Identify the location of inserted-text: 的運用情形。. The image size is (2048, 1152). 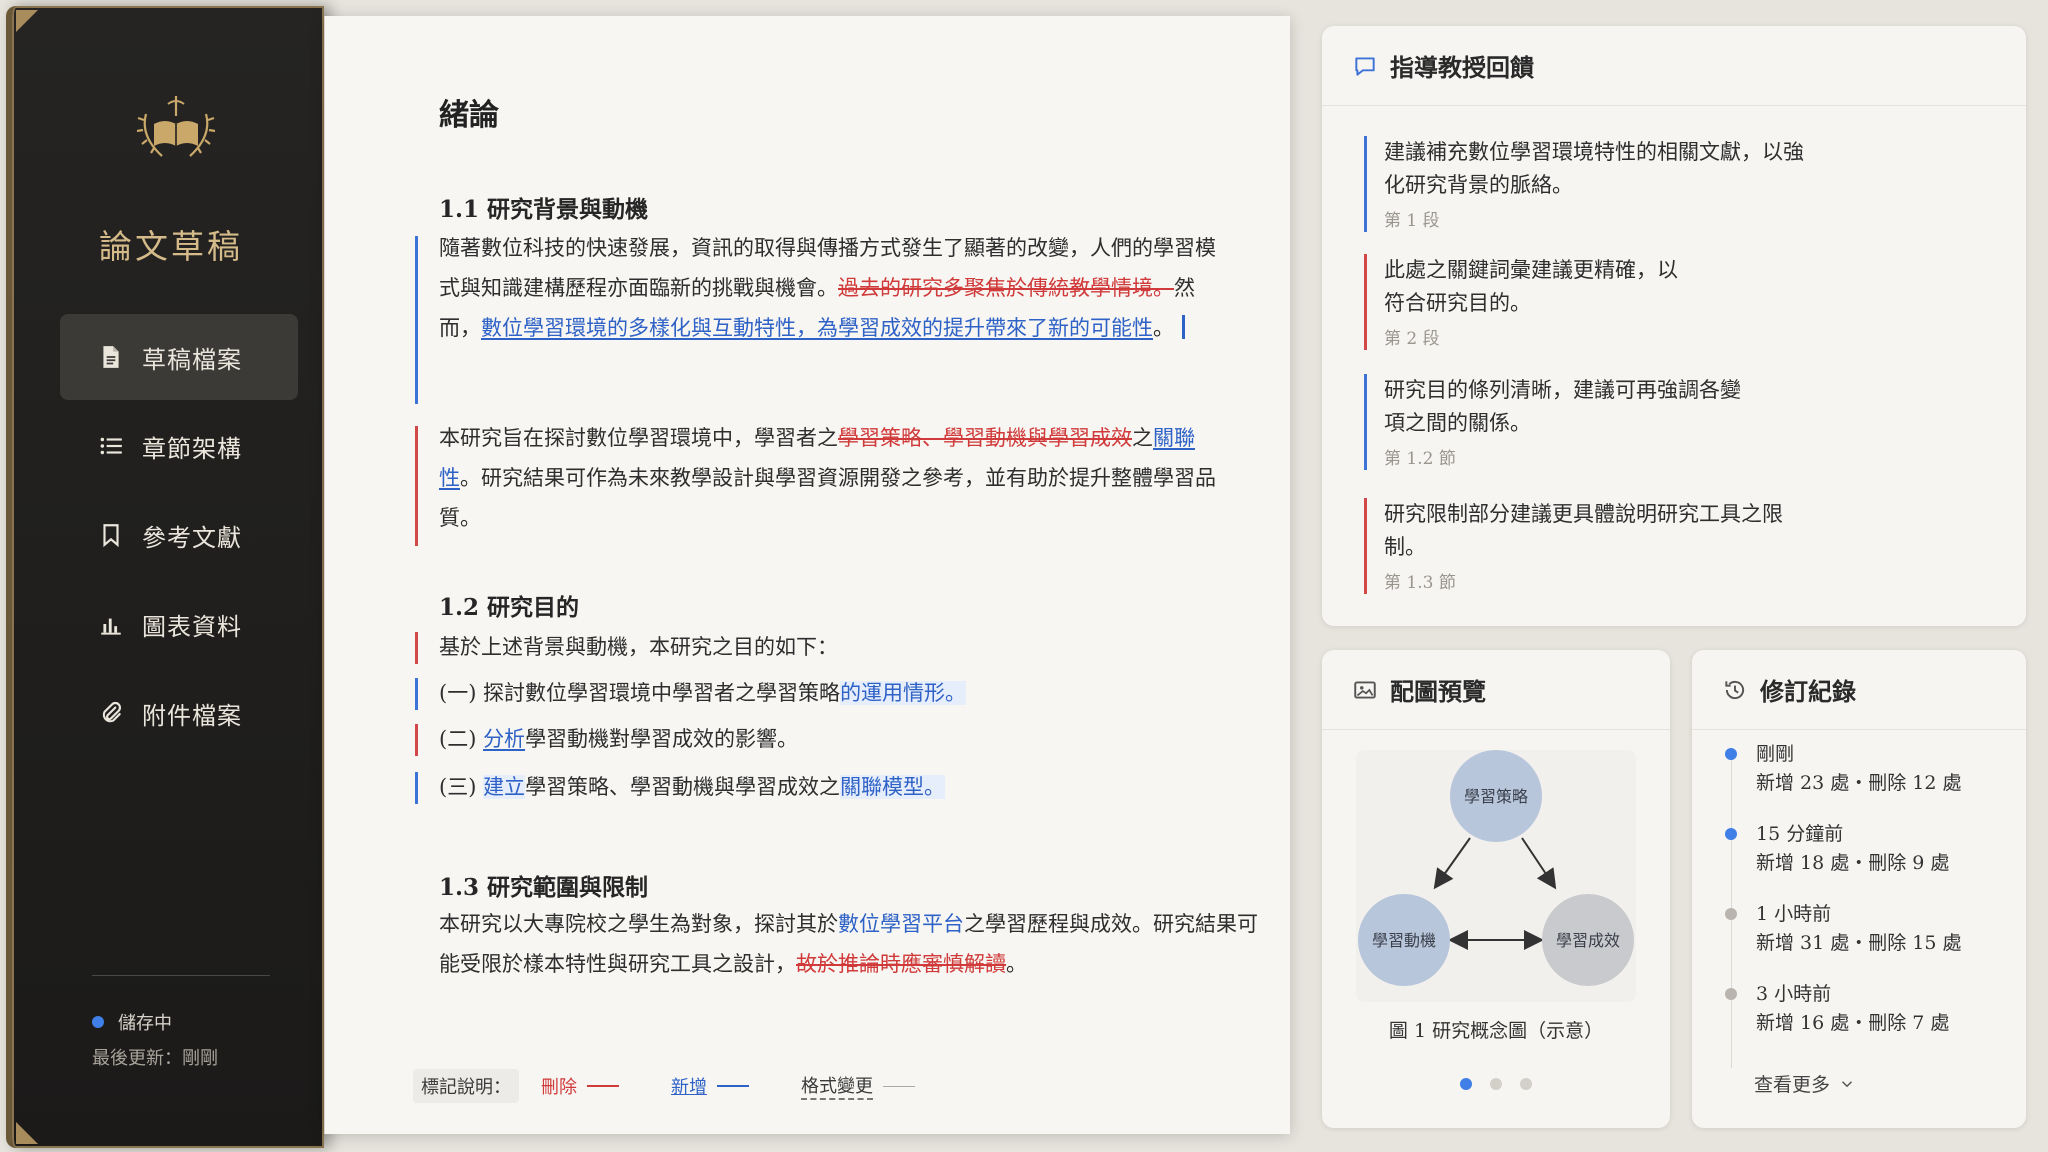
(903, 693).